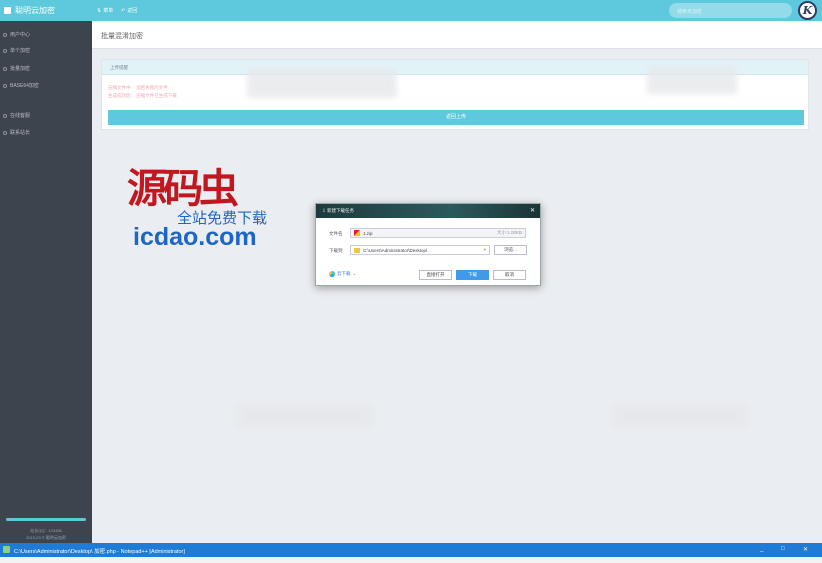 This screenshot has height=563, width=822. Describe the element at coordinates (509, 232) in the screenshot. I see `file-size: 大小:1.00KB` at that location.